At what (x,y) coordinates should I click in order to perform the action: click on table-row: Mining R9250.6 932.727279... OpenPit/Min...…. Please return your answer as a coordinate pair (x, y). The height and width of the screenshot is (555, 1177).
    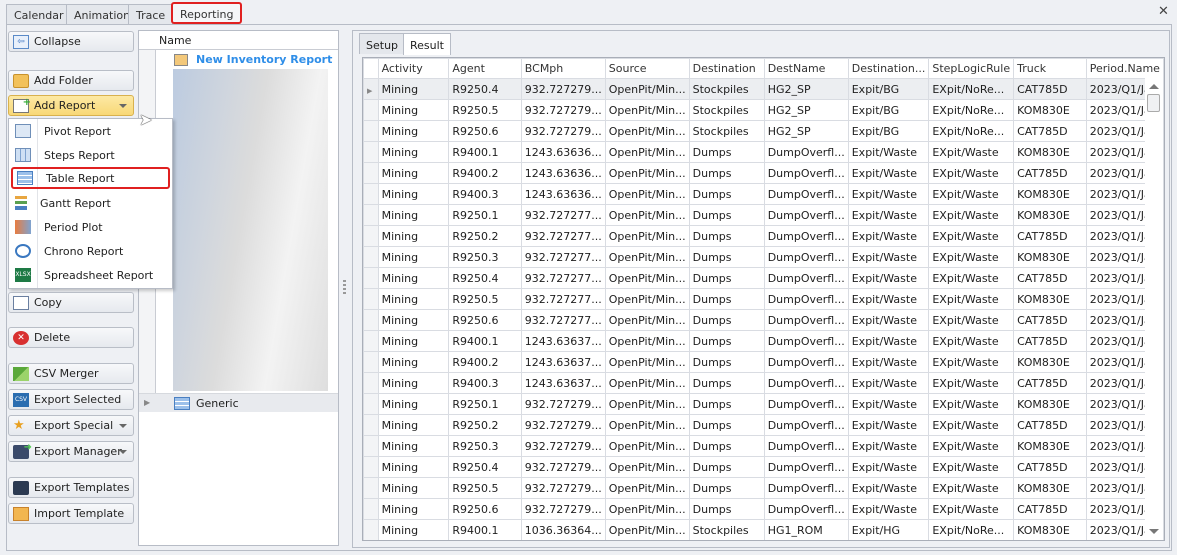
    Looking at the image, I should click on (763, 131).